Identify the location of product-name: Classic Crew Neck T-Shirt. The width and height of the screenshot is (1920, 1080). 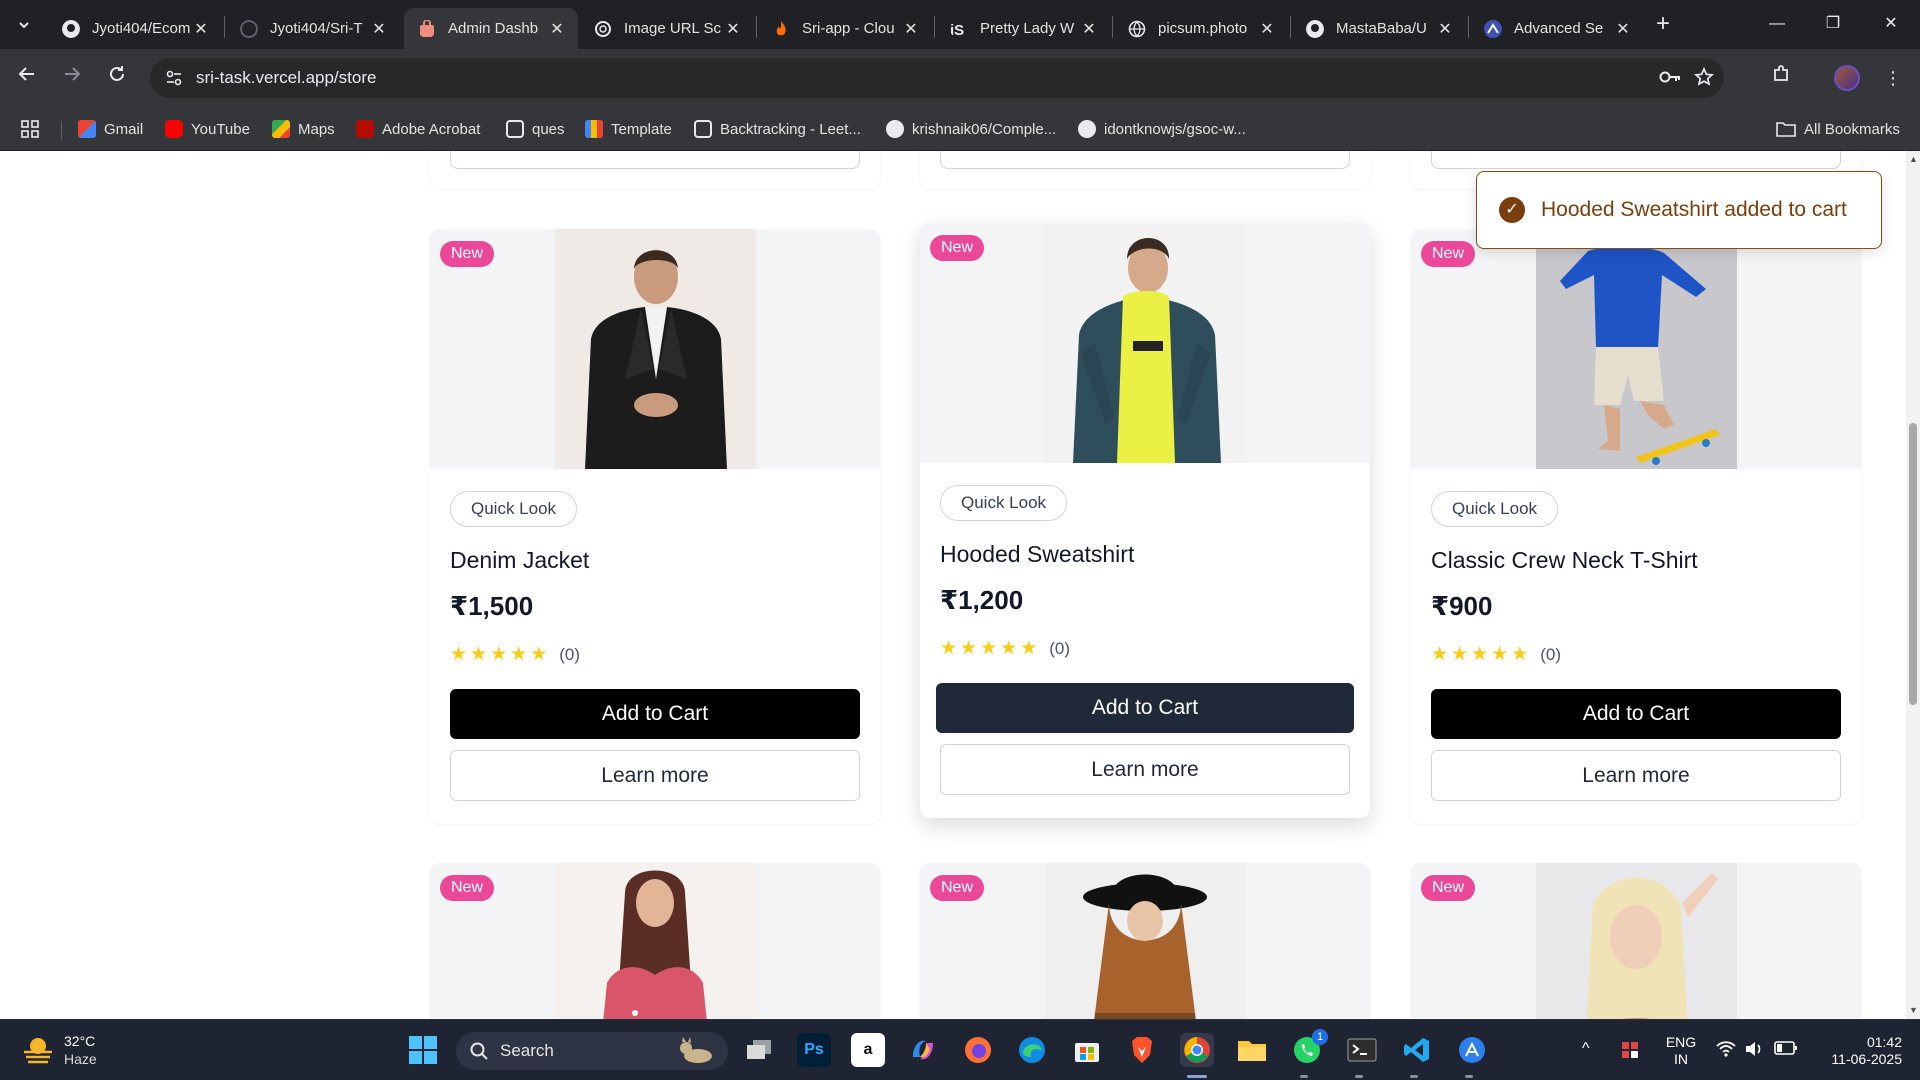
(1564, 560).